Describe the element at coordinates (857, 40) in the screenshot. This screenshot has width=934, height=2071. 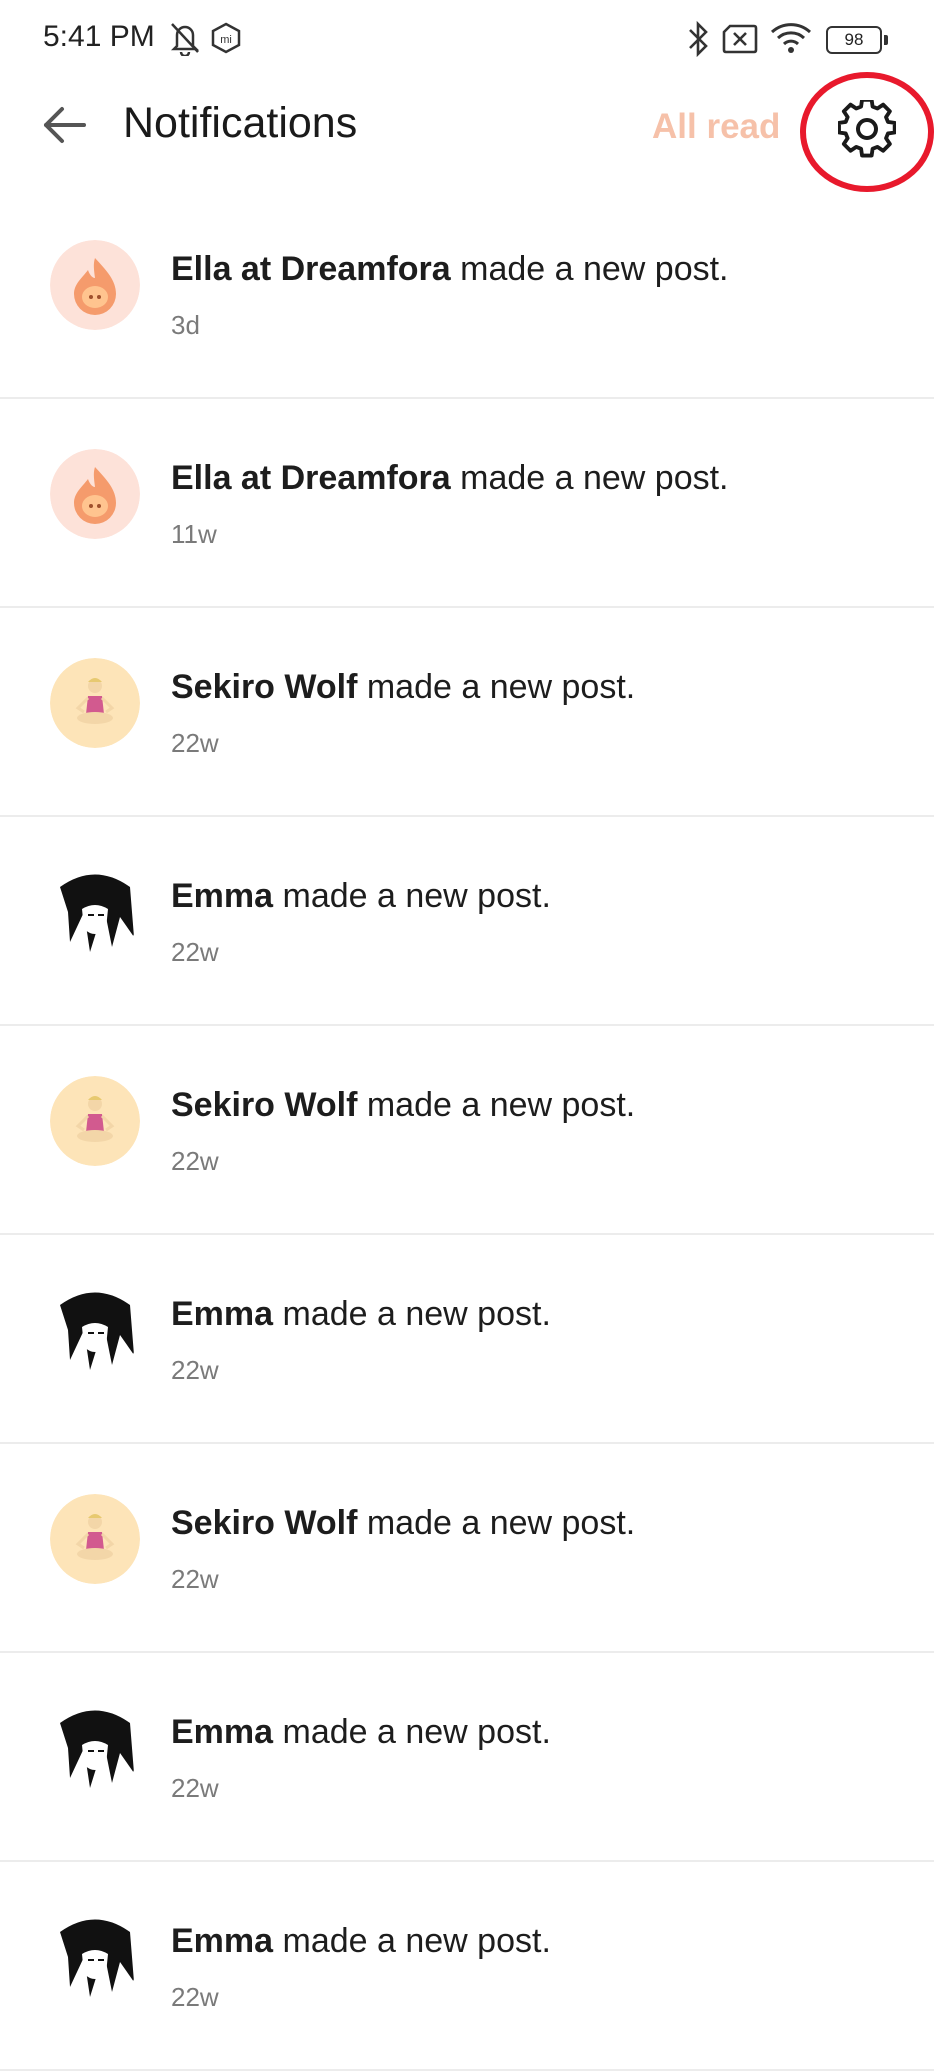
I see `battery-icon: 98` at that location.